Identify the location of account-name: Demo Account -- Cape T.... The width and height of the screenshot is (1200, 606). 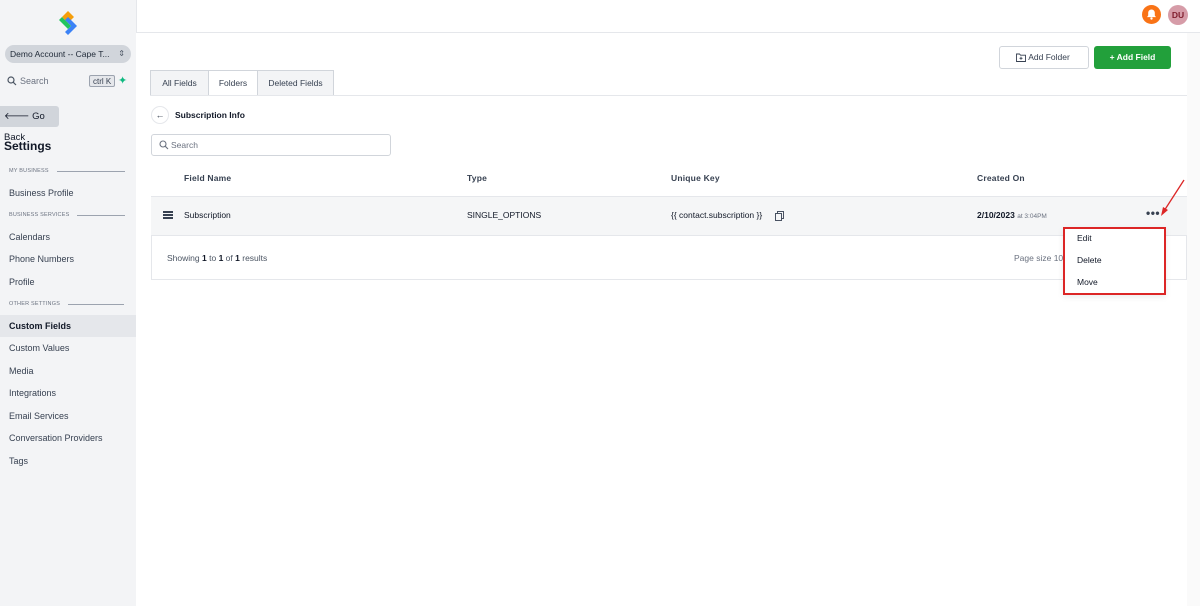
(60, 54).